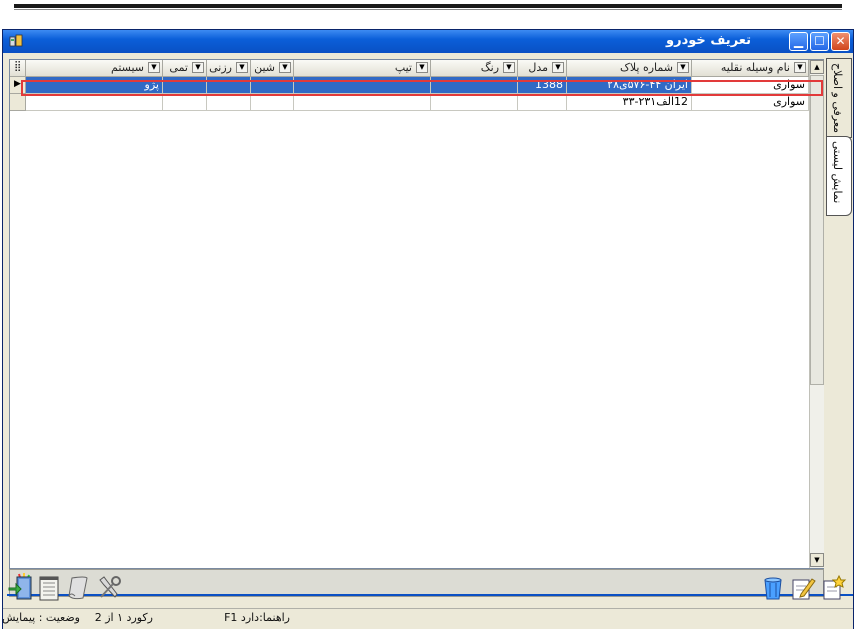  I want to click on delete-icon, so click(773, 588).